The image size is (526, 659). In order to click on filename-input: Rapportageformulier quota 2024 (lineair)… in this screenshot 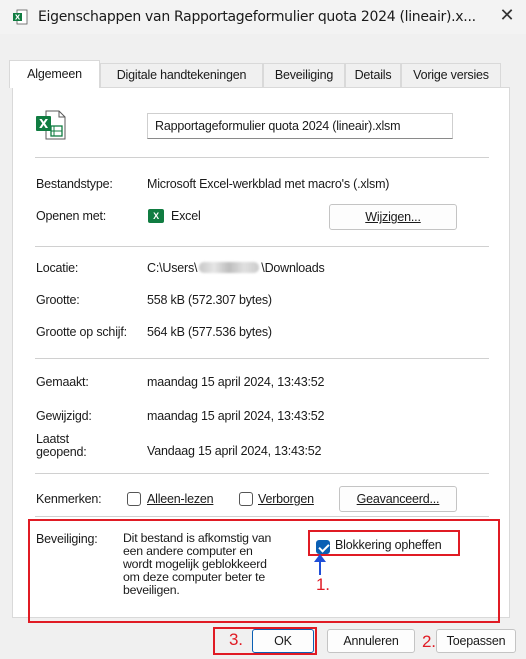, I will do `click(300, 126)`.